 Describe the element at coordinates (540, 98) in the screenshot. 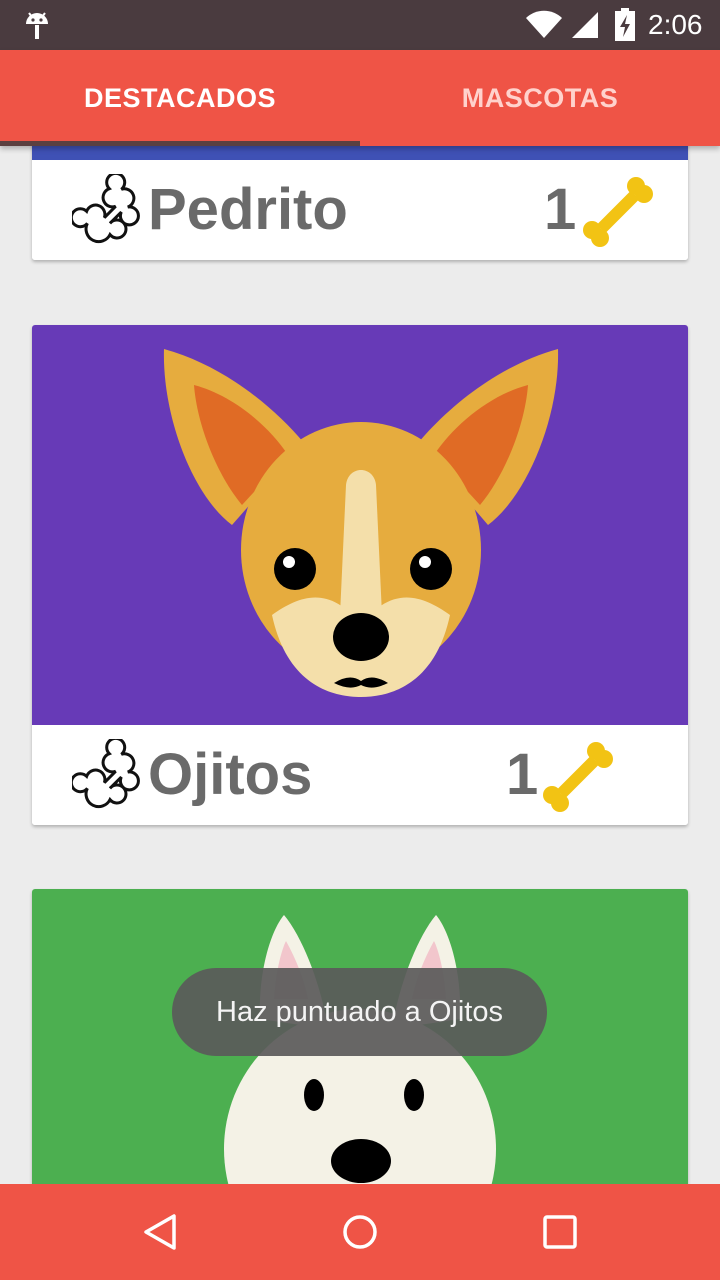

I see `tab-mascotas: MASCOTAS` at that location.